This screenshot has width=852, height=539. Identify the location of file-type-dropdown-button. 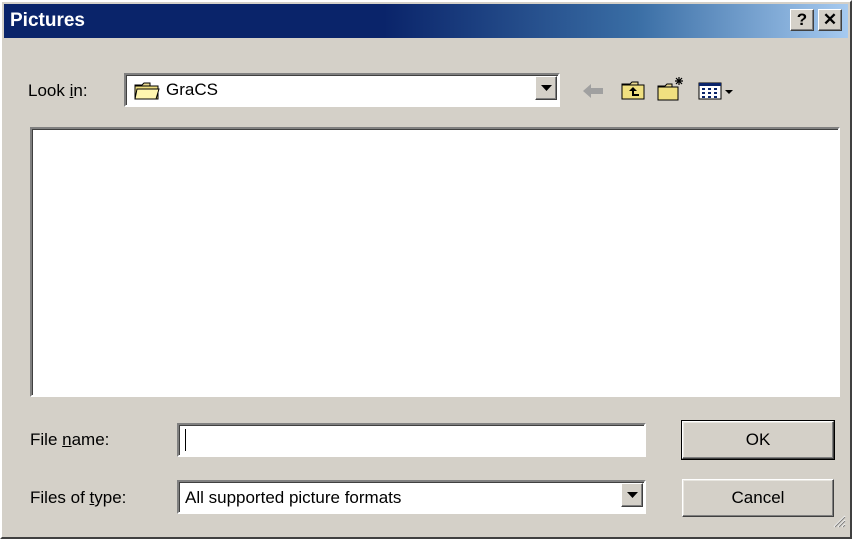
(632, 495).